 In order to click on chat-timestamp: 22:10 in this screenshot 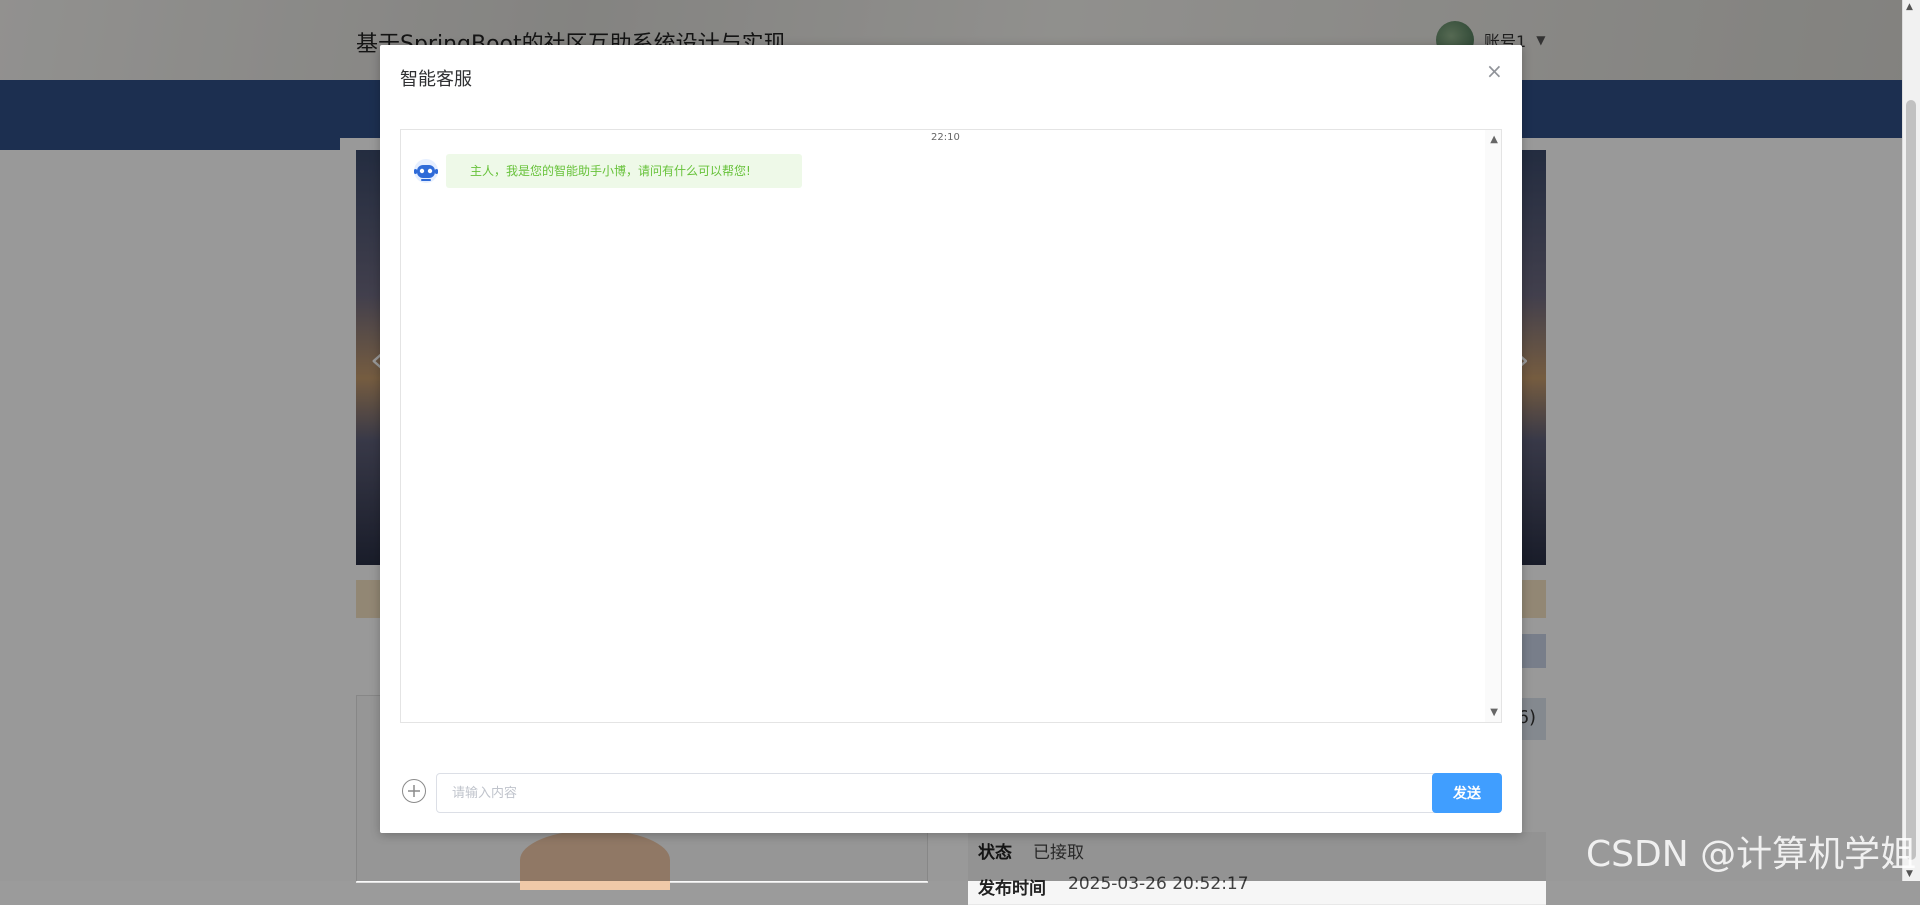, I will do `click(945, 137)`.